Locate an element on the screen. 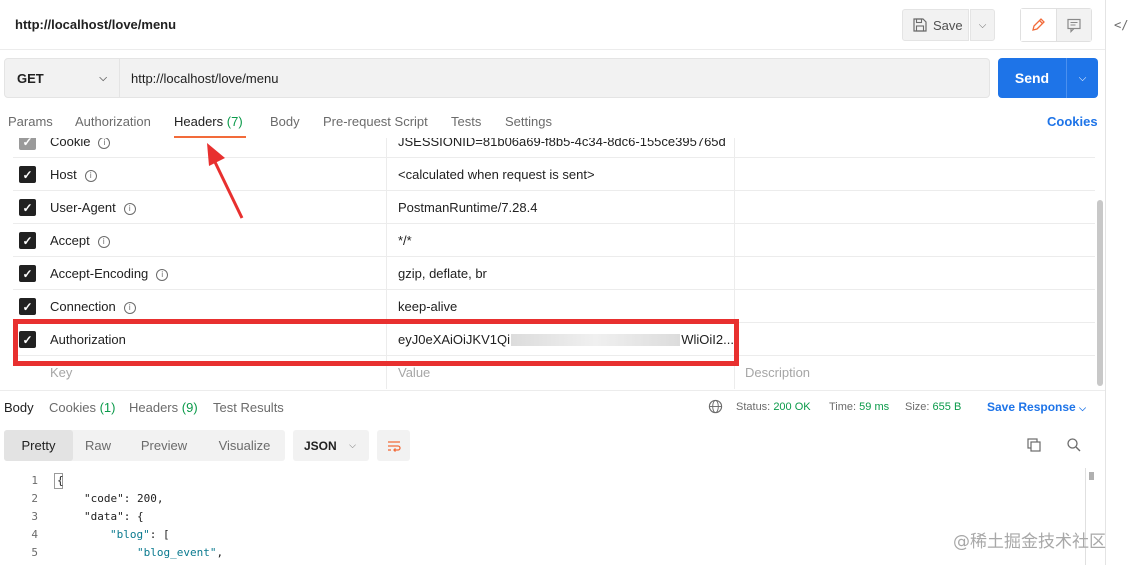 The height and width of the screenshot is (565, 1130). line-number: 3 is located at coordinates (34, 516).